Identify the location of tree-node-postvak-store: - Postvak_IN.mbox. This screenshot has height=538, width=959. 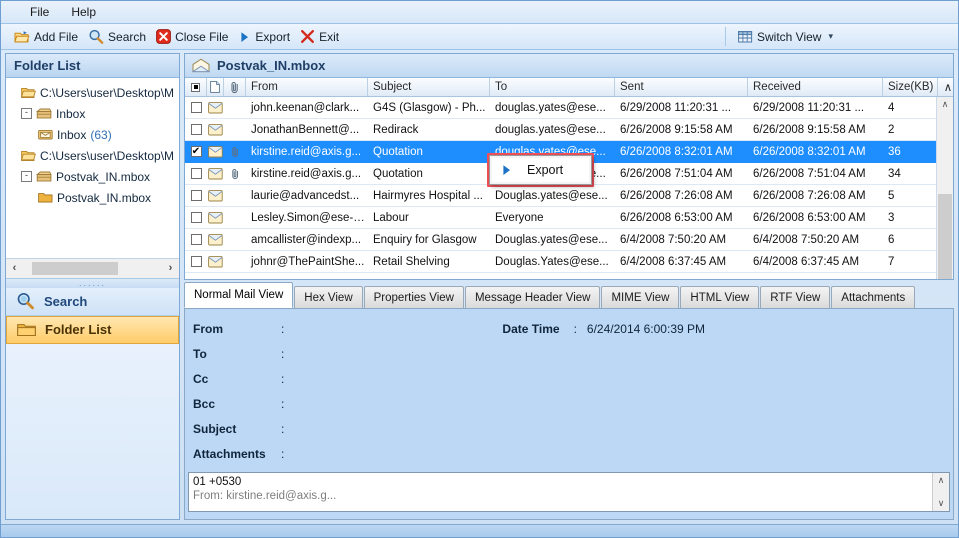
(92, 176).